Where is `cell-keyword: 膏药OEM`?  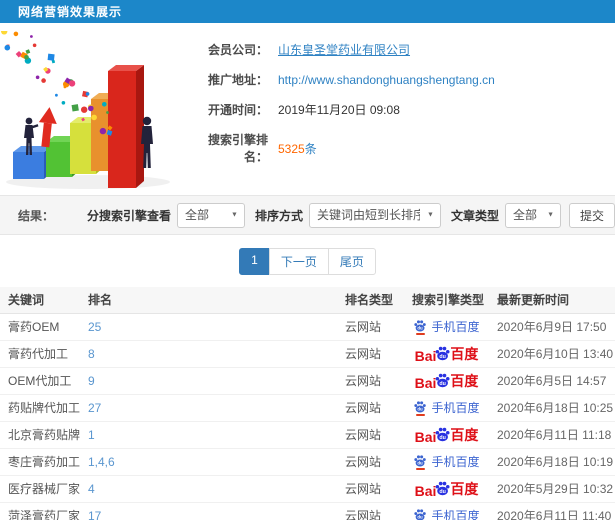
cell-keyword: 膏药OEM is located at coordinates (40, 327).